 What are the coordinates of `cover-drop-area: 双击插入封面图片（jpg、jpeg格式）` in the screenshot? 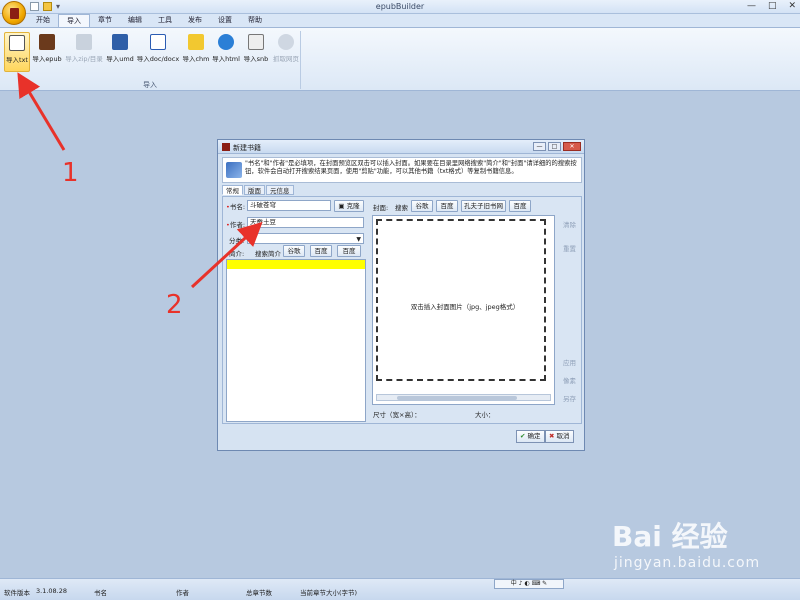 It's located at (461, 300).